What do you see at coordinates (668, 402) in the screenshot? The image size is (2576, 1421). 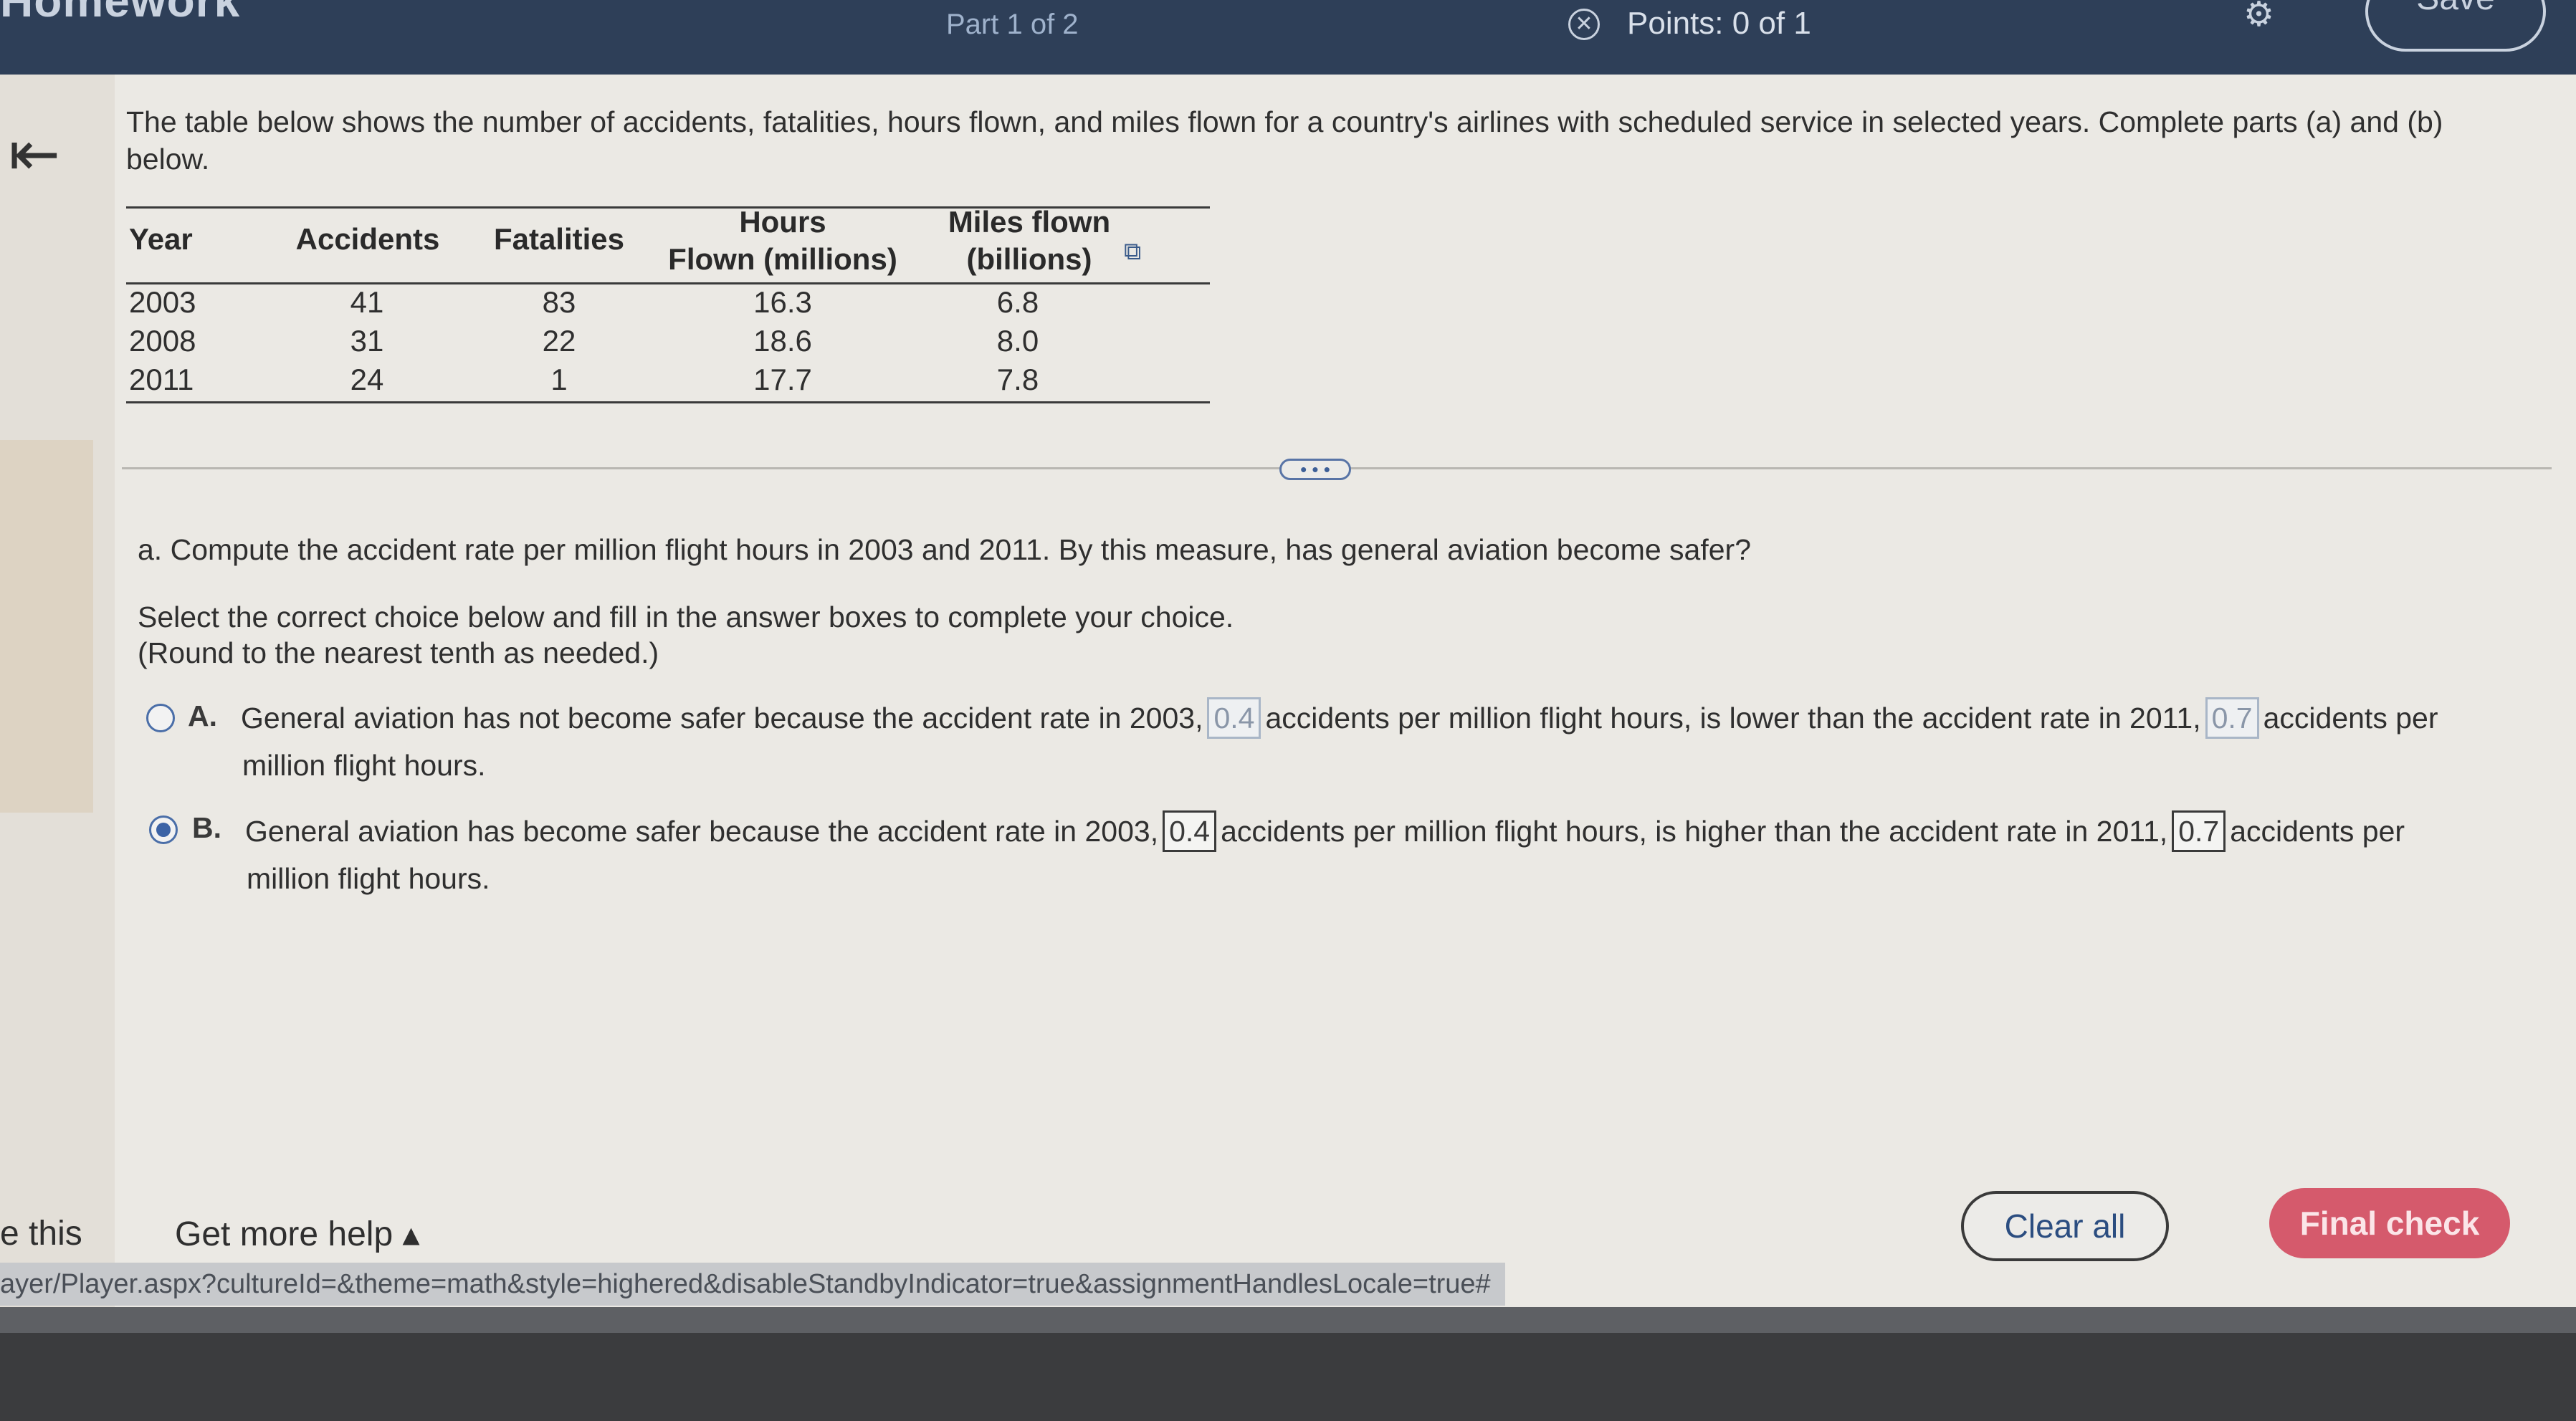 I see `table-rule-bottom` at bounding box center [668, 402].